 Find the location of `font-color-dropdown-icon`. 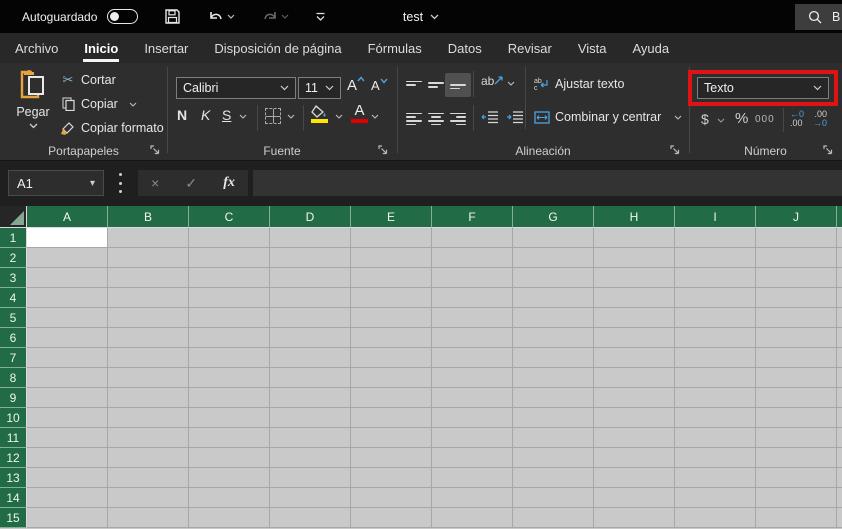

font-color-dropdown-icon is located at coordinates (375, 116).